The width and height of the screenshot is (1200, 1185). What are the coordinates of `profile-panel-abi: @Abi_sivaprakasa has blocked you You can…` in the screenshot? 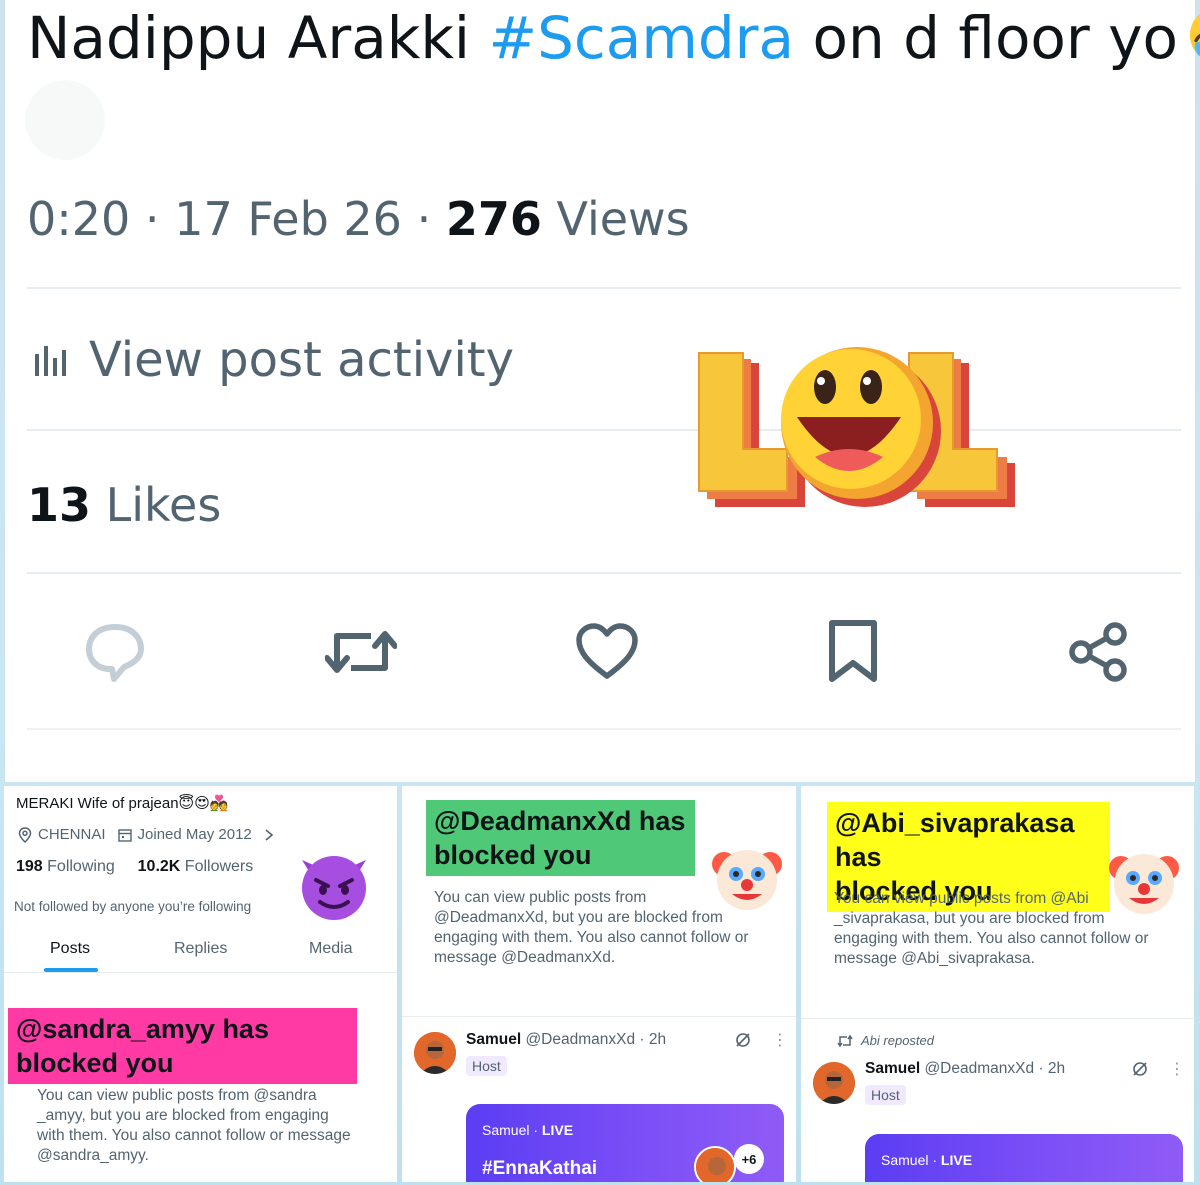 It's located at (997, 984).